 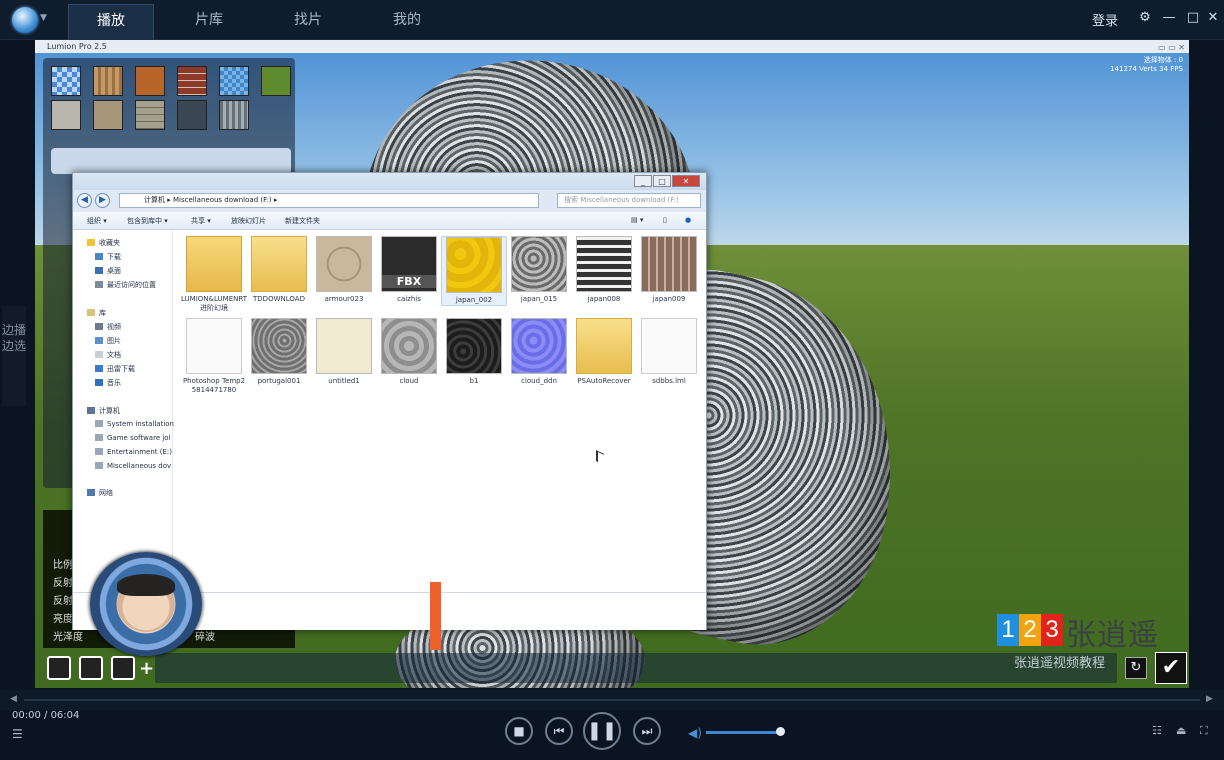 I want to click on progress-right-arrow-icon: ▶, so click(x=1209, y=699).